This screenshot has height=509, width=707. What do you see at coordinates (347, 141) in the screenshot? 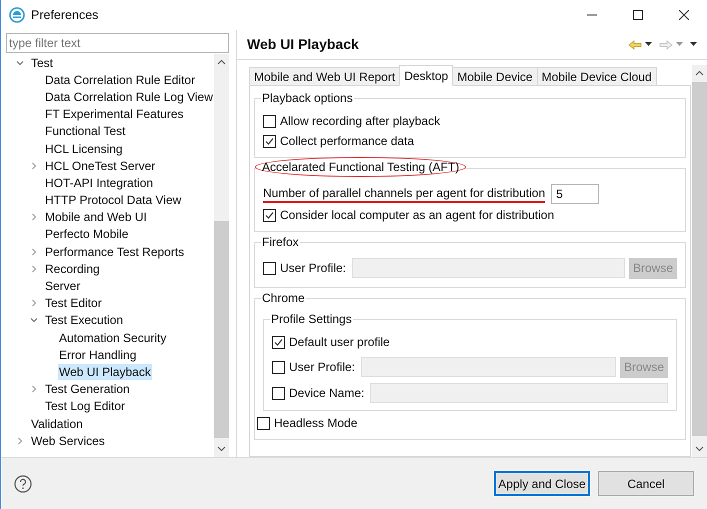
I see `checkbox-label: Collect performance data` at bounding box center [347, 141].